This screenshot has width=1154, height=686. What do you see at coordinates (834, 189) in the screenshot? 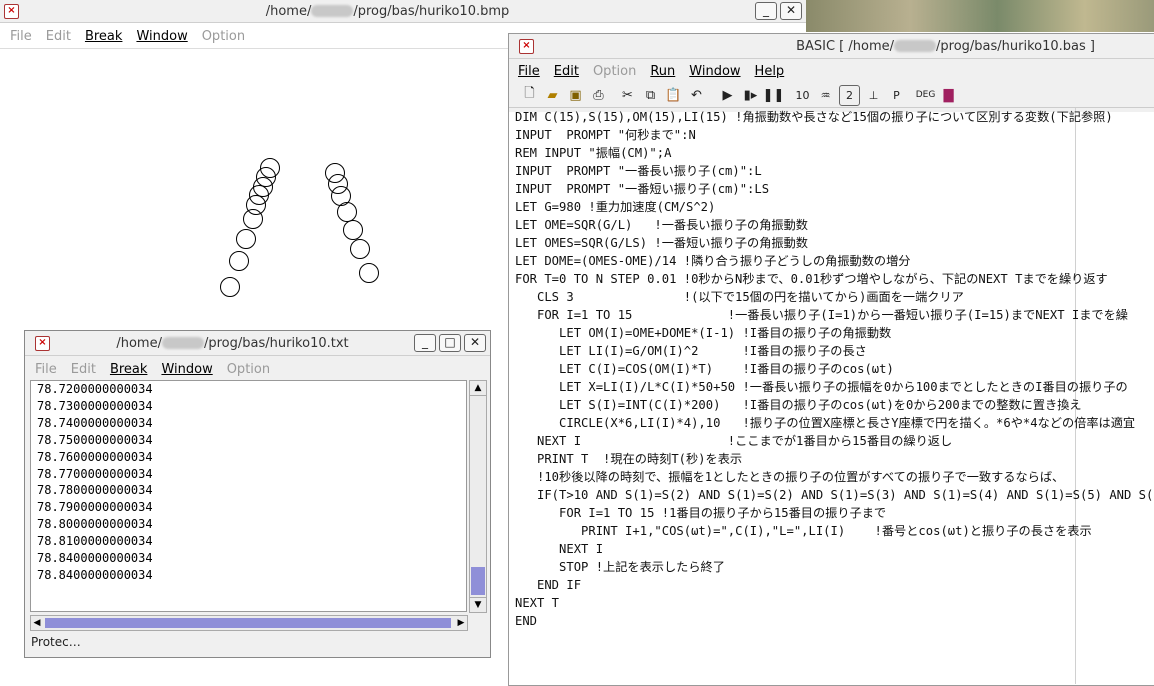
I see `code-line: INPUT PROMPT "一番短い振り子(cm)":LS` at bounding box center [834, 189].